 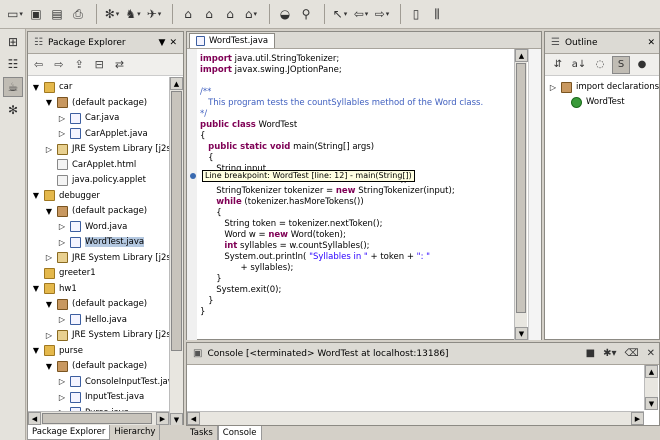 What do you see at coordinates (281, 202) in the screenshot?
I see `code-line: while (tokenizer.hasMoreTokens())` at bounding box center [281, 202].